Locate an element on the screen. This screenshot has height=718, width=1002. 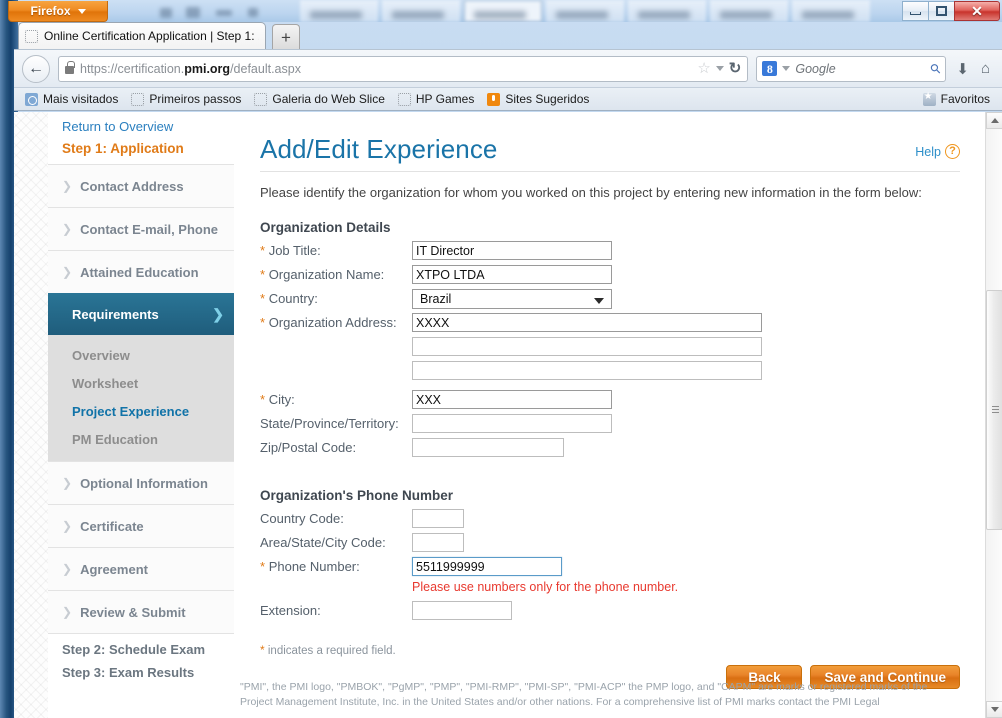
field-row-job-title: * Job Title: is located at coordinates (610, 250).